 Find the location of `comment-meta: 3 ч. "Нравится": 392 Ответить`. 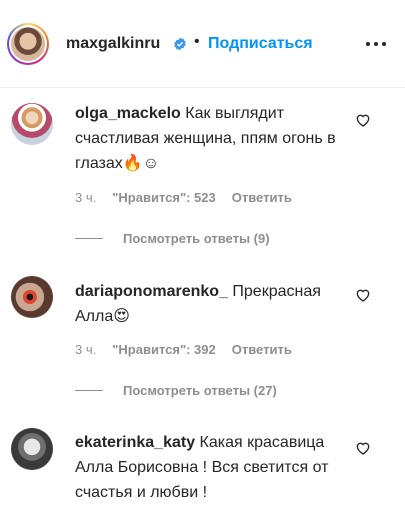

comment-meta: 3 ч. "Нравится": 392 Ответить is located at coordinates (183, 349).